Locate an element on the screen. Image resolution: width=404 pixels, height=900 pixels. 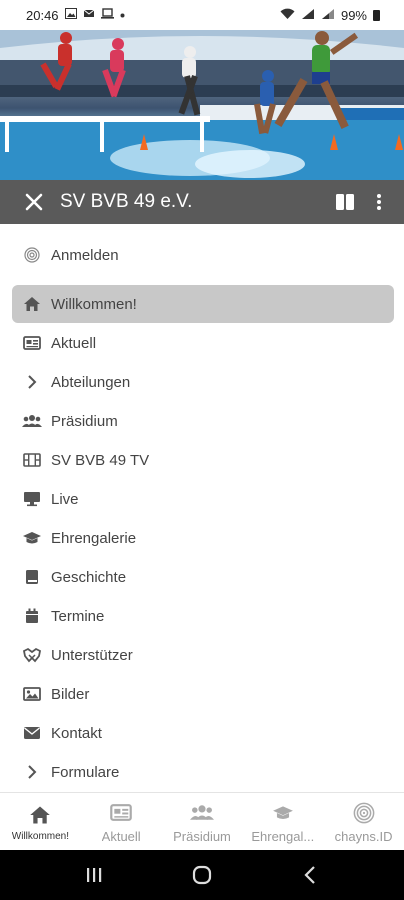
status-bar: 20:46 99% is located at coordinates (202, 15).